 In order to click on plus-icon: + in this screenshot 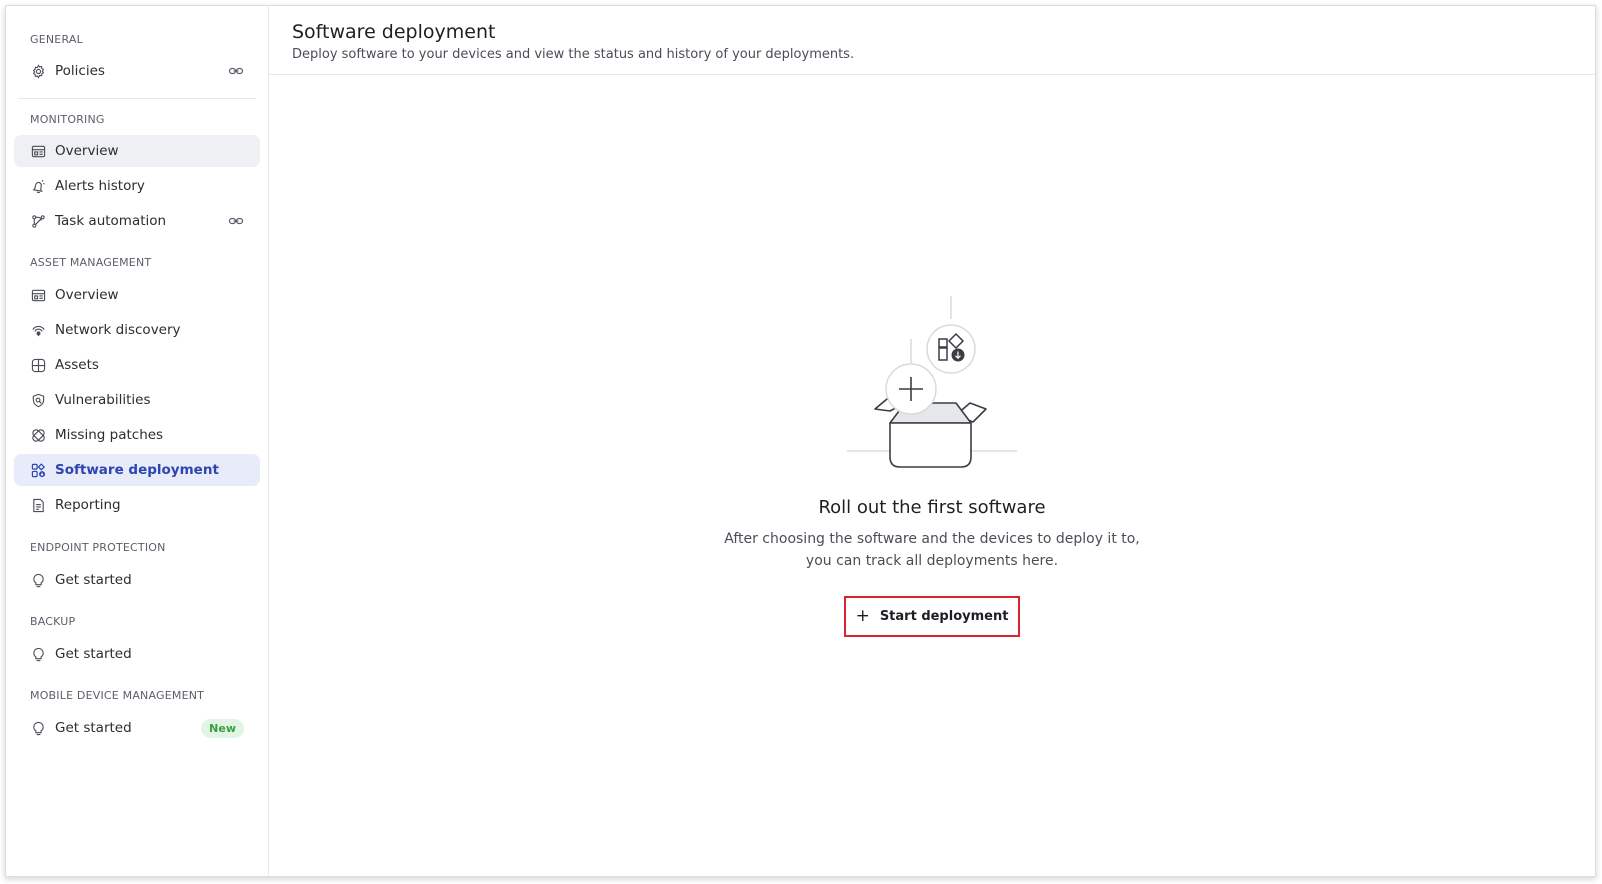, I will do `click(862, 616)`.